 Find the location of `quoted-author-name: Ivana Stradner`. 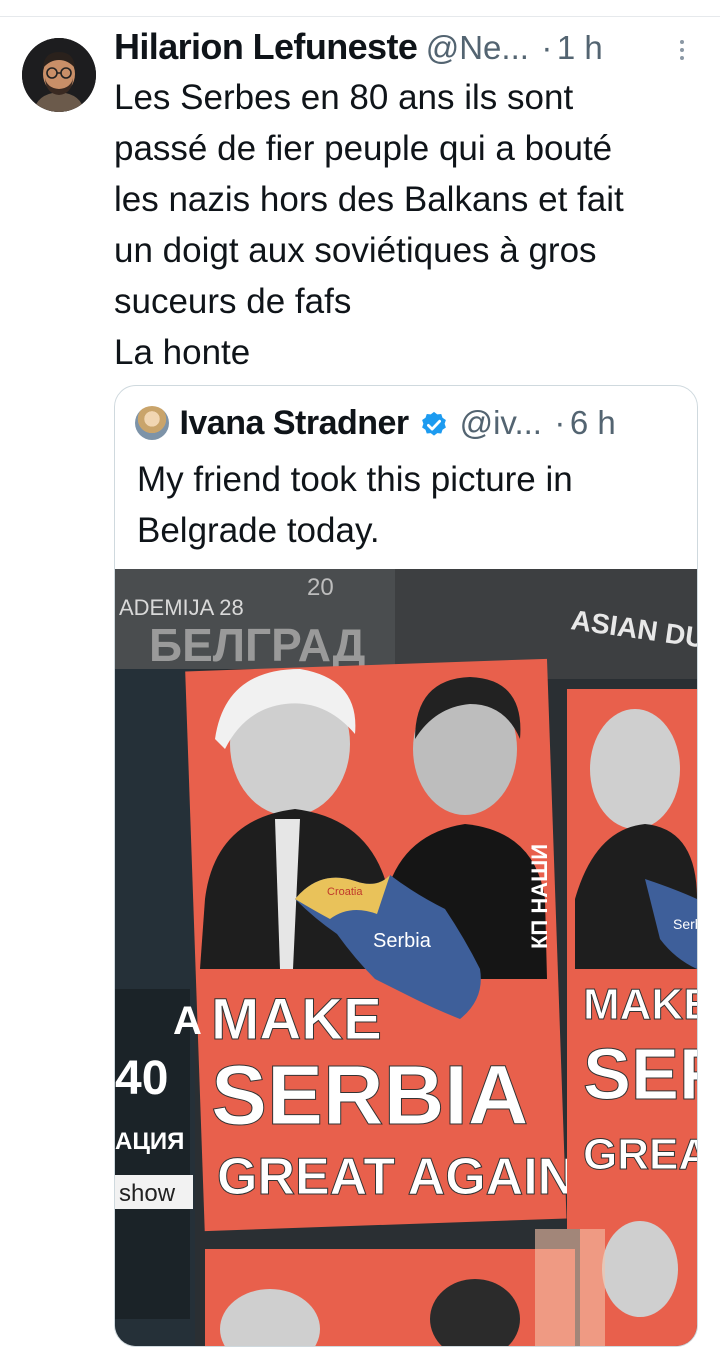

quoted-author-name: Ivana Stradner is located at coordinates (294, 423).